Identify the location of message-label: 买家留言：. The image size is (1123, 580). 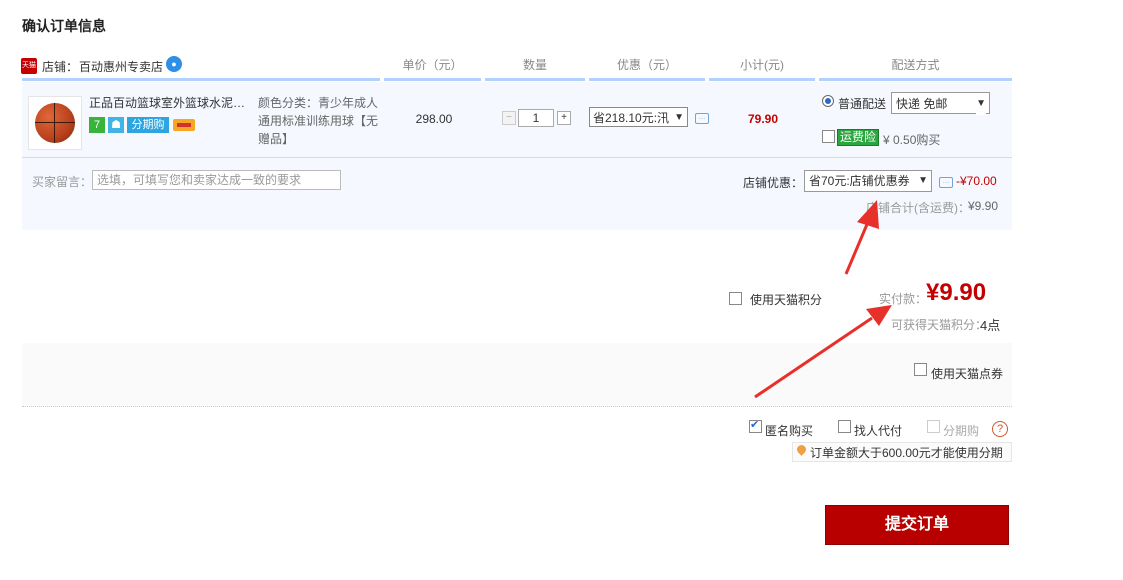
(62, 182).